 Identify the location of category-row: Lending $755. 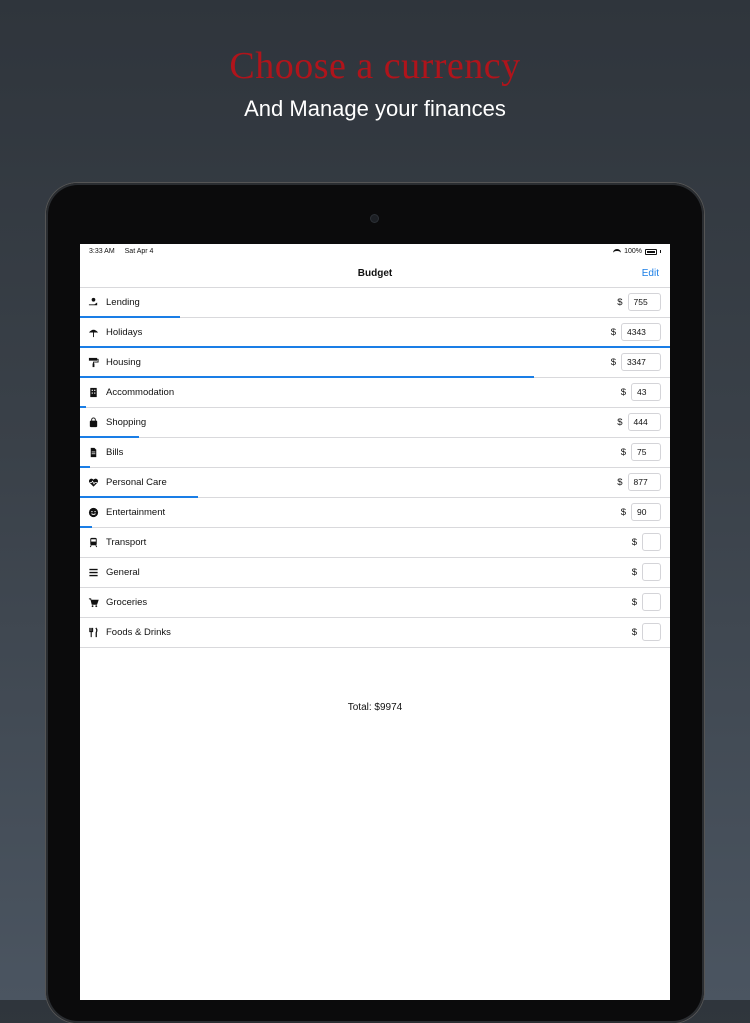
(375, 303).